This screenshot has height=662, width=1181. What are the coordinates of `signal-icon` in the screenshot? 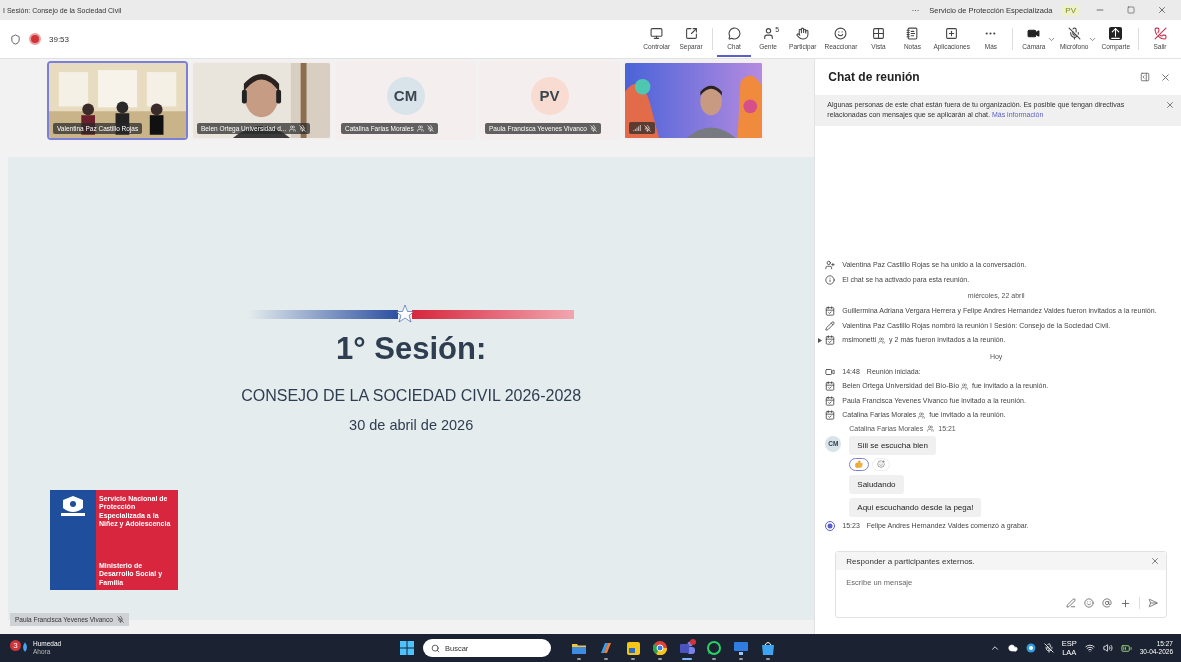 It's located at (637, 128).